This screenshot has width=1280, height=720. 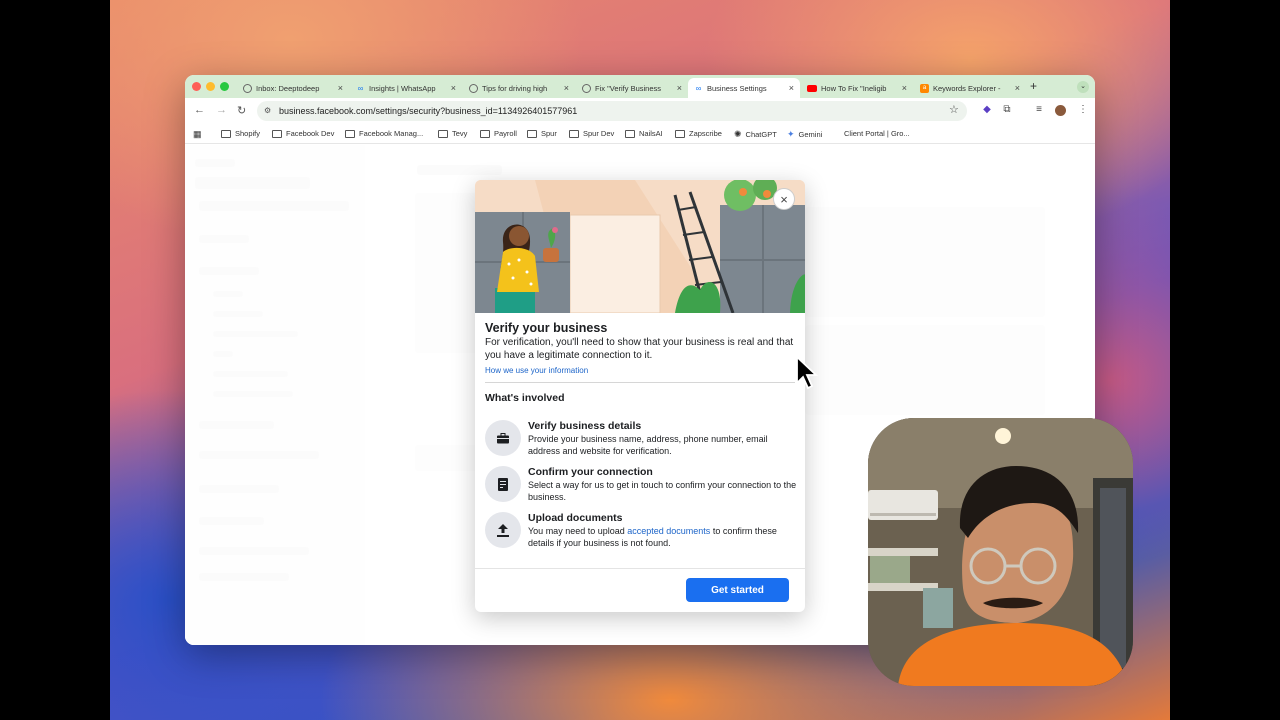 What do you see at coordinates (503, 438) in the screenshot?
I see `briefcase-icon` at bounding box center [503, 438].